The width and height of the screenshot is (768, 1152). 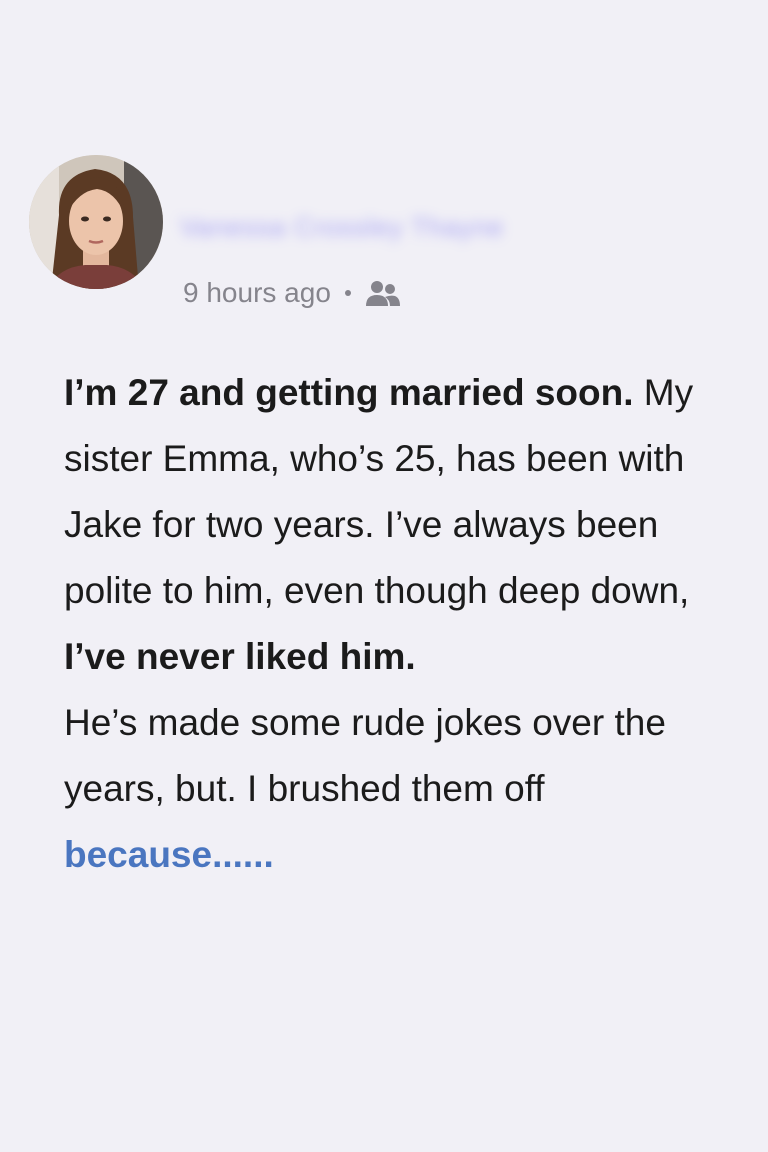 What do you see at coordinates (342, 227) in the screenshot?
I see `author-name: Vanessa Crossley Thayne` at bounding box center [342, 227].